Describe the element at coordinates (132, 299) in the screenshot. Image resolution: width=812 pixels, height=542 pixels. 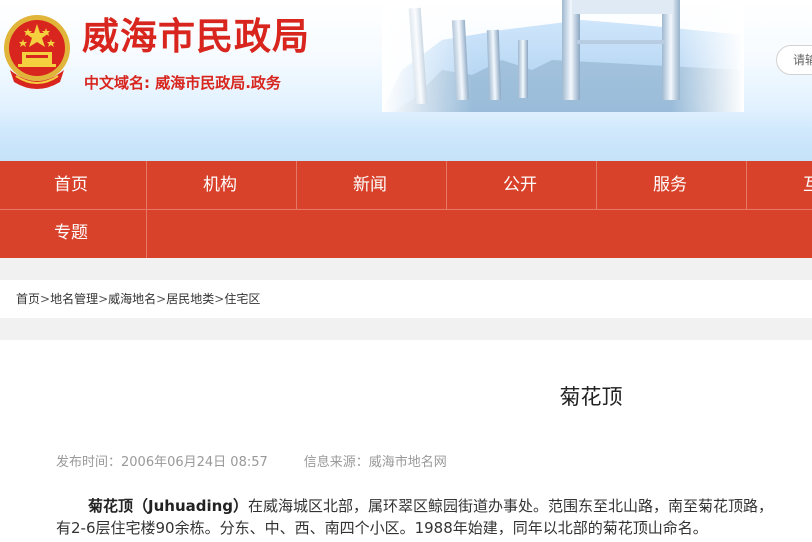
I see `breadcrumb-link-weihai-names: 威海地名` at that location.